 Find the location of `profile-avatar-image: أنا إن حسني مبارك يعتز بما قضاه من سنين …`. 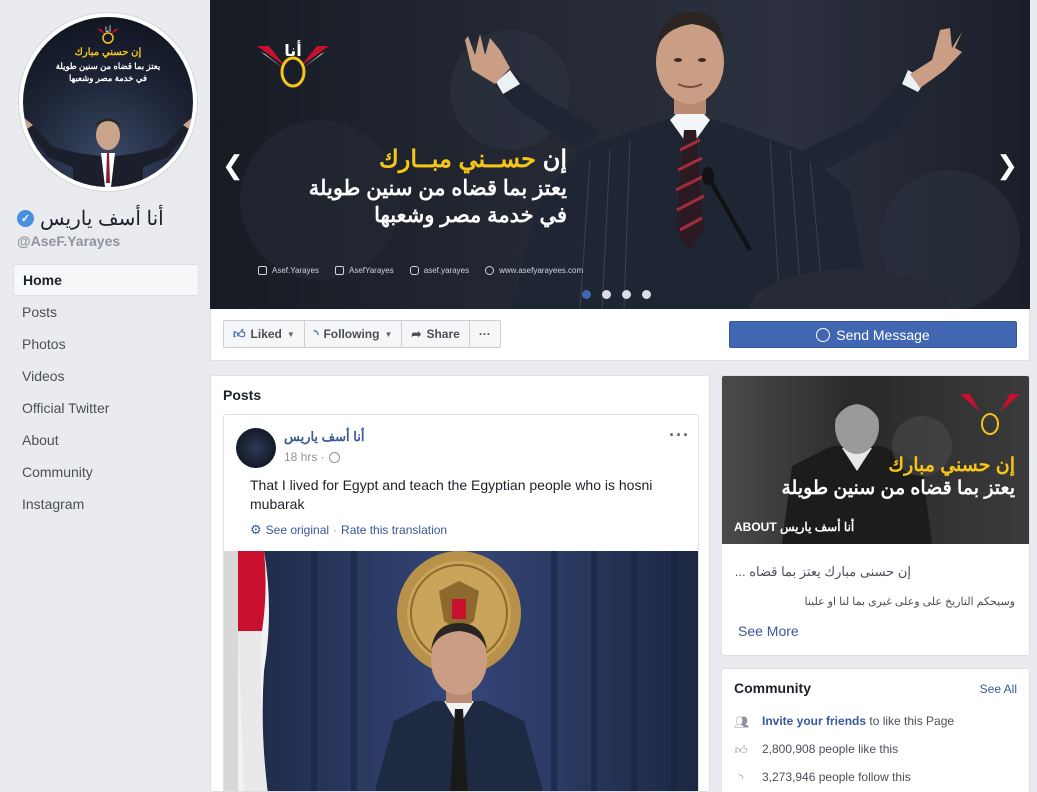

profile-avatar-image: أنا إن حسني مبارك يعتز بما قضاه من سنين … is located at coordinates (108, 102).